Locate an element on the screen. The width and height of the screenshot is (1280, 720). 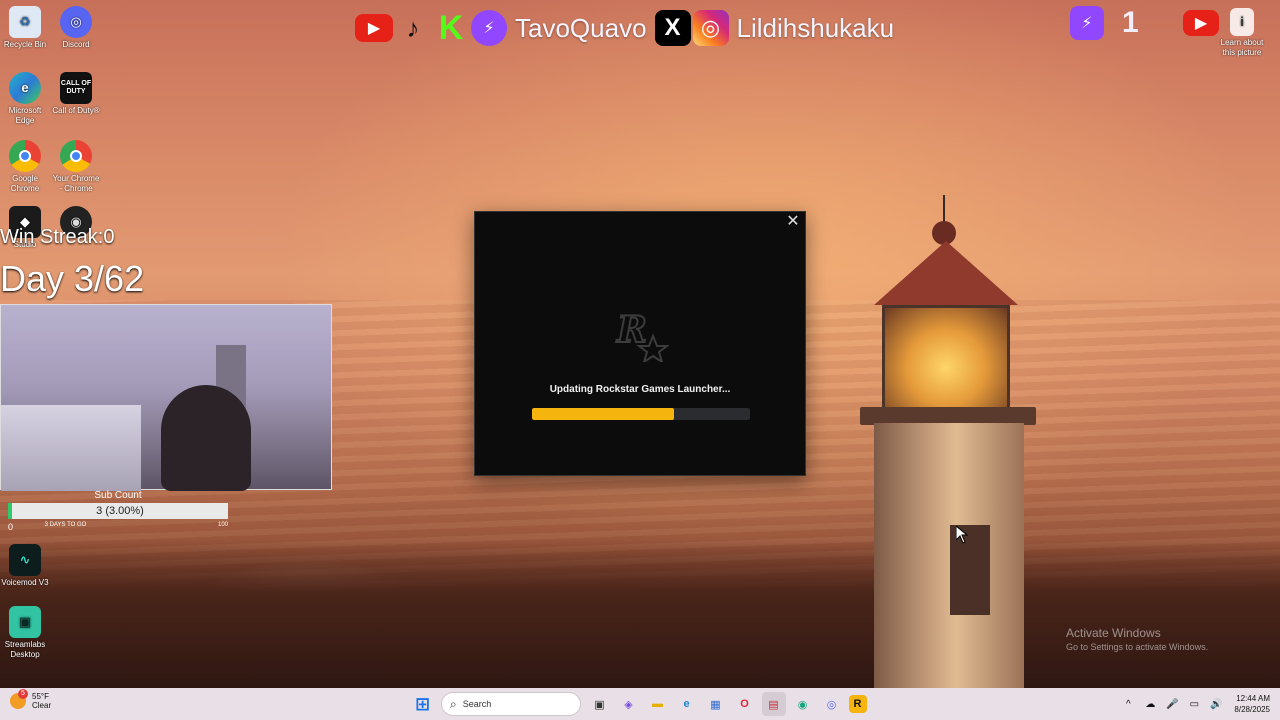
sub-count-max: 100 is located at coordinates (222, 525).